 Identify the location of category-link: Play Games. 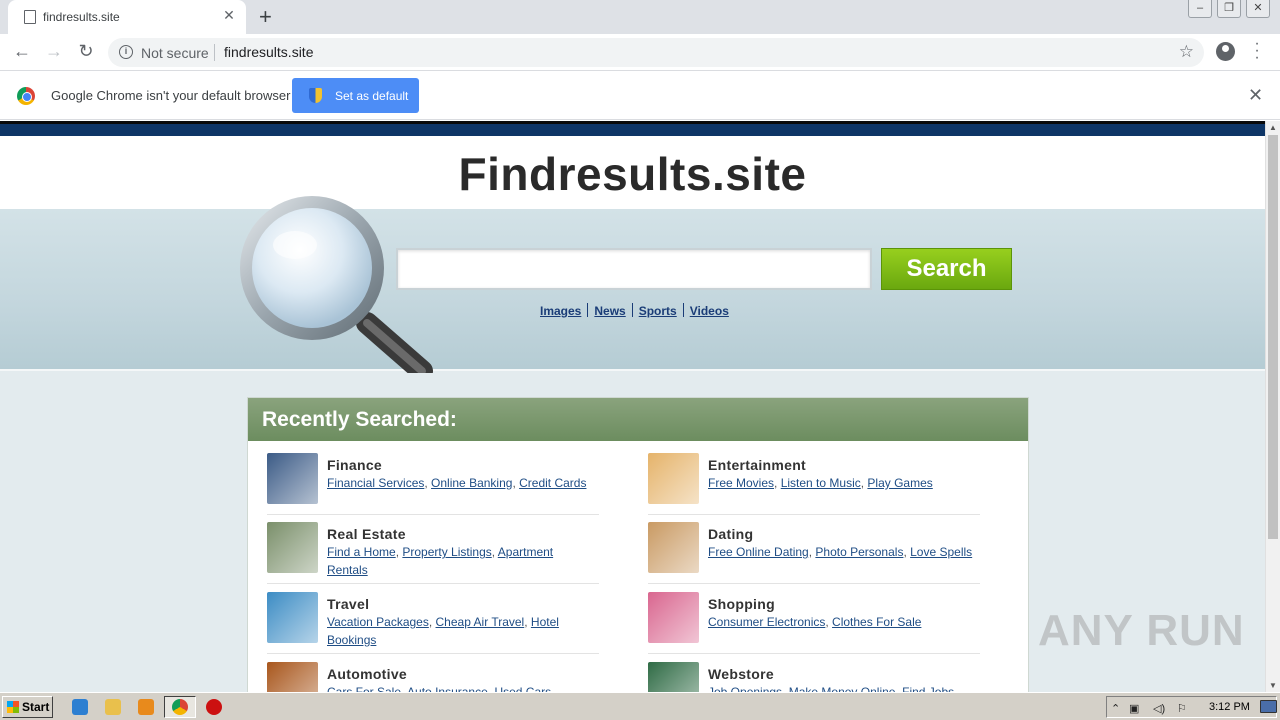
(899, 483).